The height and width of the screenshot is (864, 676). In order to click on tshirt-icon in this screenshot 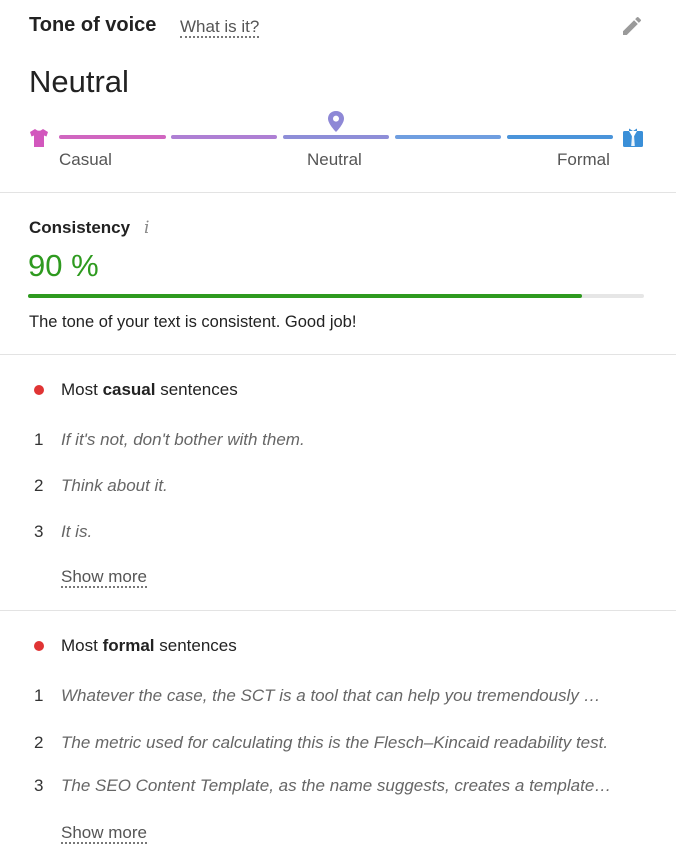, I will do `click(39, 138)`.